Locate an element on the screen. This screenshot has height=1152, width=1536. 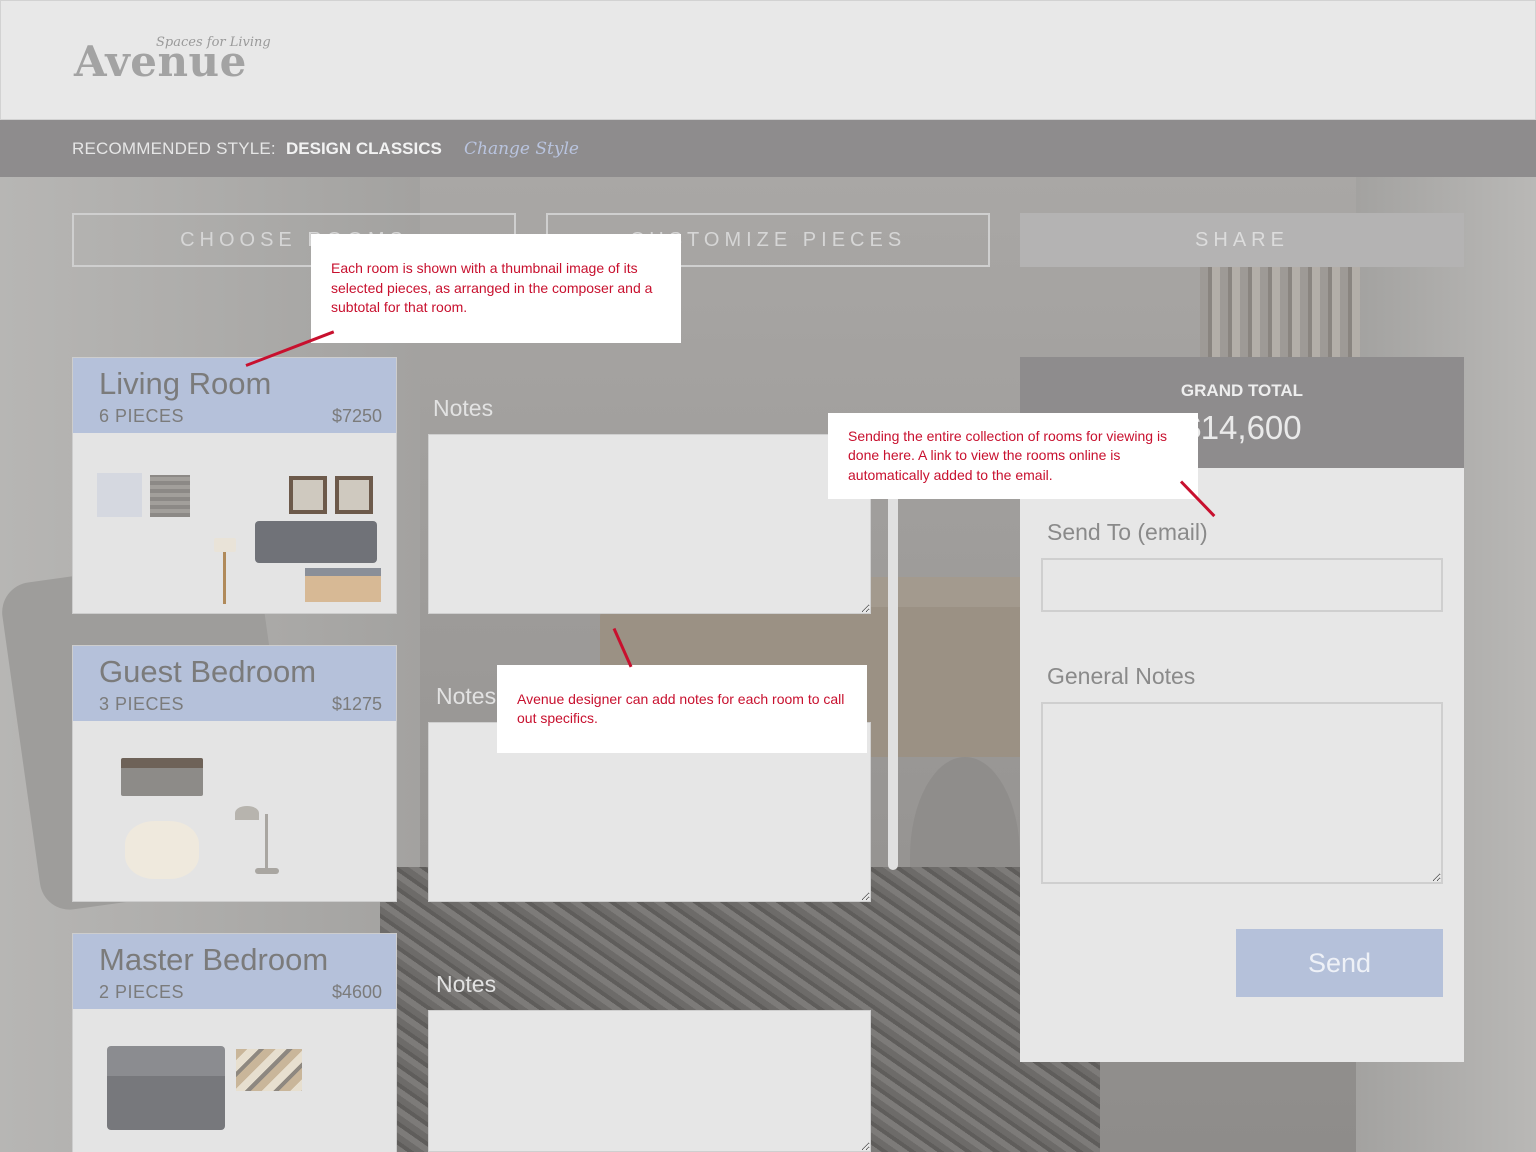
grand-total-label: GRAND TOTAL is located at coordinates (1242, 390).